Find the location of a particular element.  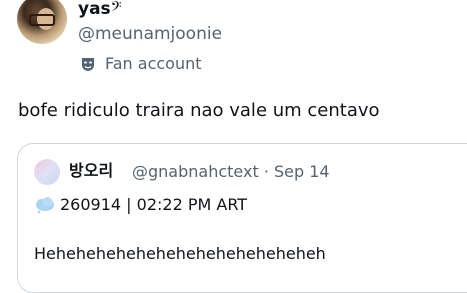

theater-mask-icon is located at coordinates (88, 64).